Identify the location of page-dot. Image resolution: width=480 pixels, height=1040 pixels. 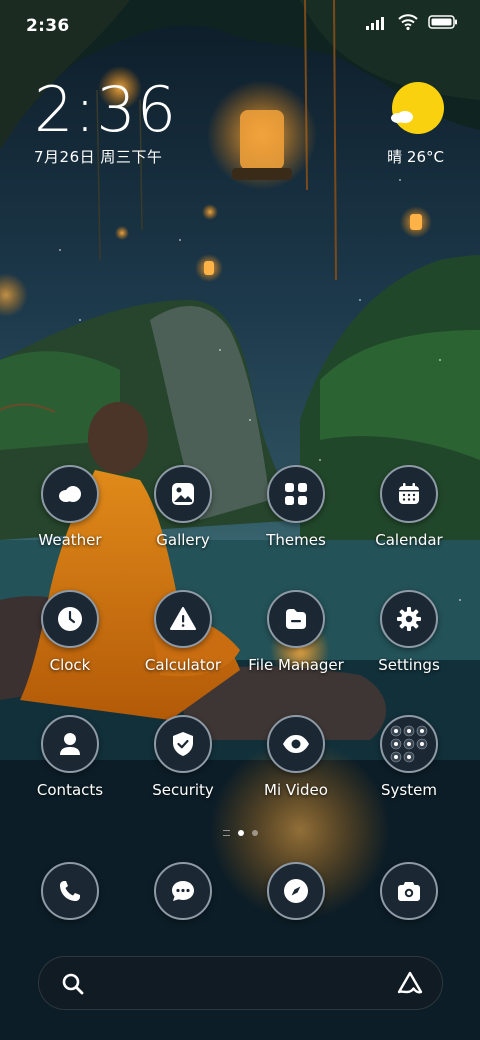
(254, 833).